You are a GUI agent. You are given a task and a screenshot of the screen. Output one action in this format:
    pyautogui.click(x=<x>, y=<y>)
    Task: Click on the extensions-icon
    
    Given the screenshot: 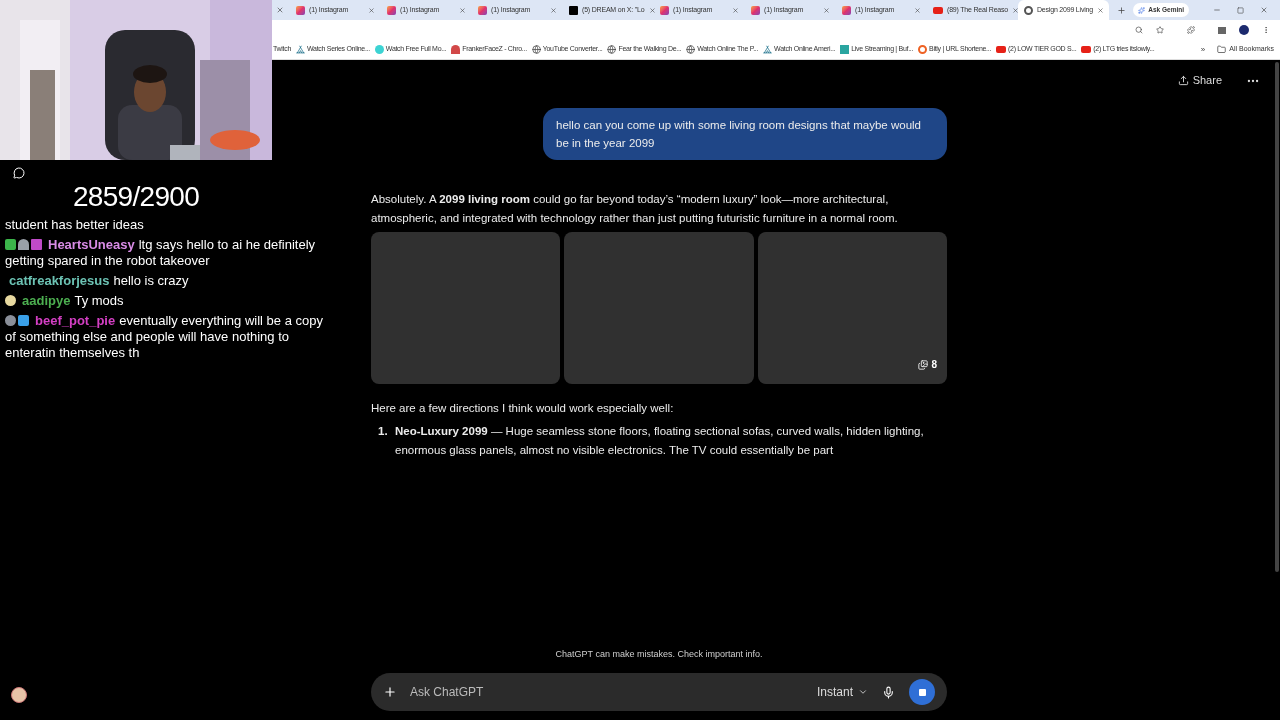 What is the action you would take?
    pyautogui.click(x=1191, y=30)
    